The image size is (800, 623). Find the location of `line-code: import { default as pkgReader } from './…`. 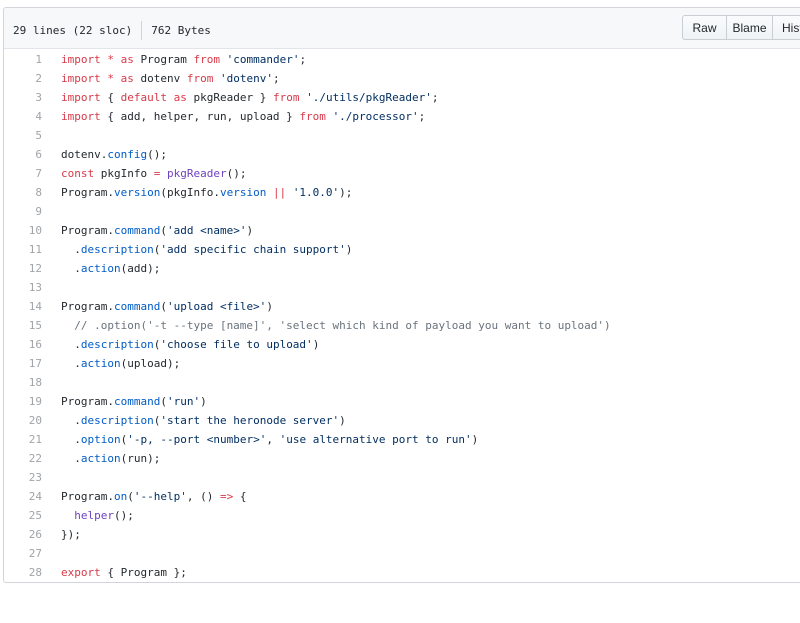

line-code: import { default as pkgReader } from './… is located at coordinates (250, 97).